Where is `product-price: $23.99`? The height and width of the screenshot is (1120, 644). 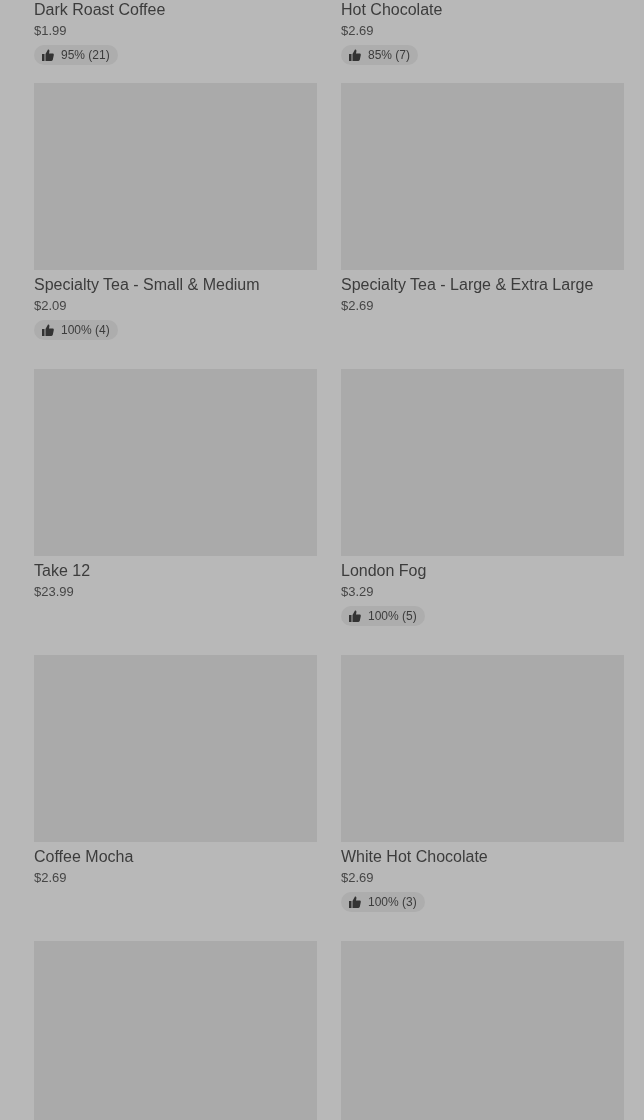
product-price: $23.99 is located at coordinates (54, 592).